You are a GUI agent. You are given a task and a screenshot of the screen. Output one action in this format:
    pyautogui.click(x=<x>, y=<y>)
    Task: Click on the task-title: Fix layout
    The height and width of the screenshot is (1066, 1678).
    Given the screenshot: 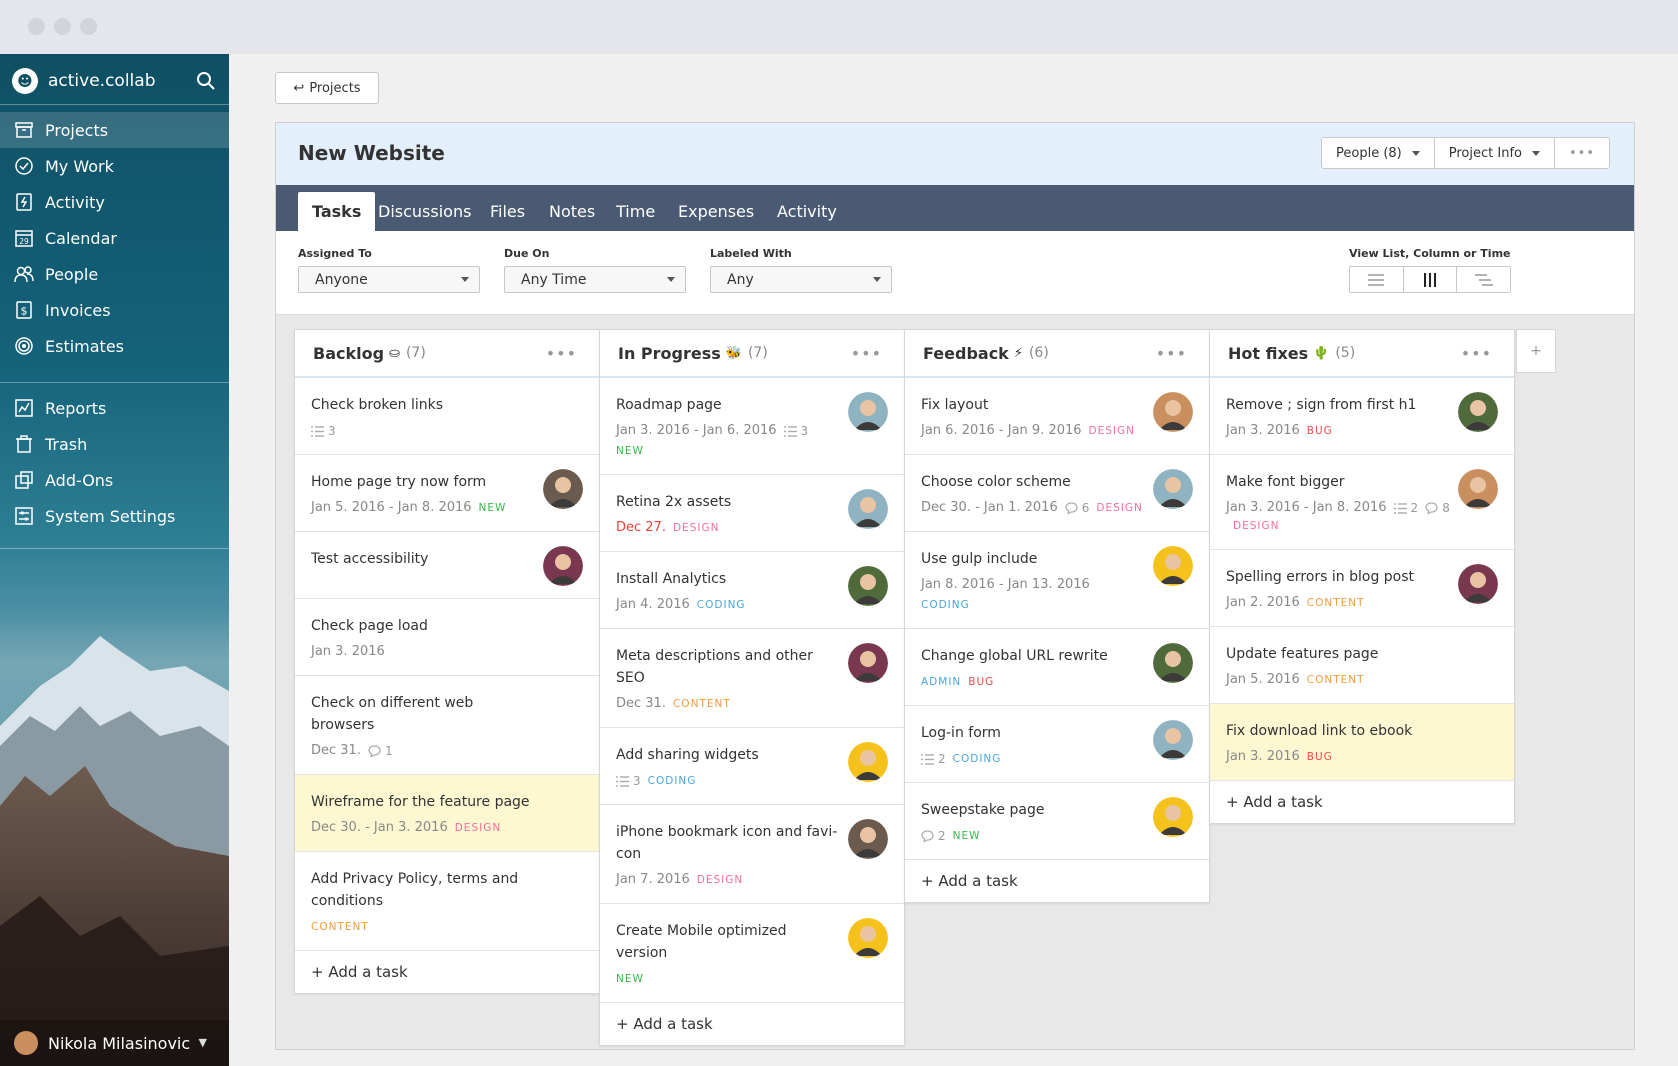 What is the action you would take?
    pyautogui.click(x=1033, y=405)
    